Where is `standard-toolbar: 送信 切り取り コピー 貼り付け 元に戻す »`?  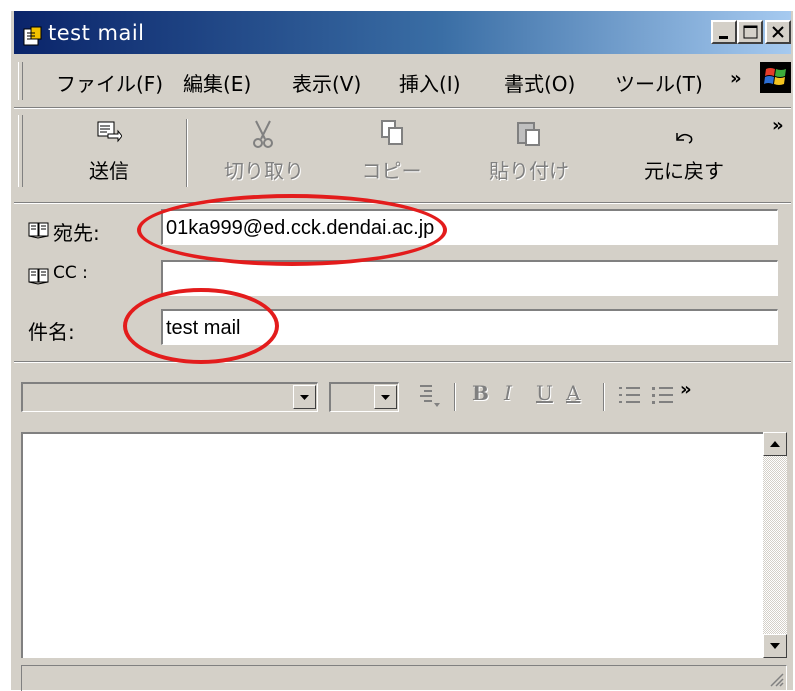
standard-toolbar: 送信 切り取り コピー 貼り付け 元に戻す » is located at coordinates (402, 155).